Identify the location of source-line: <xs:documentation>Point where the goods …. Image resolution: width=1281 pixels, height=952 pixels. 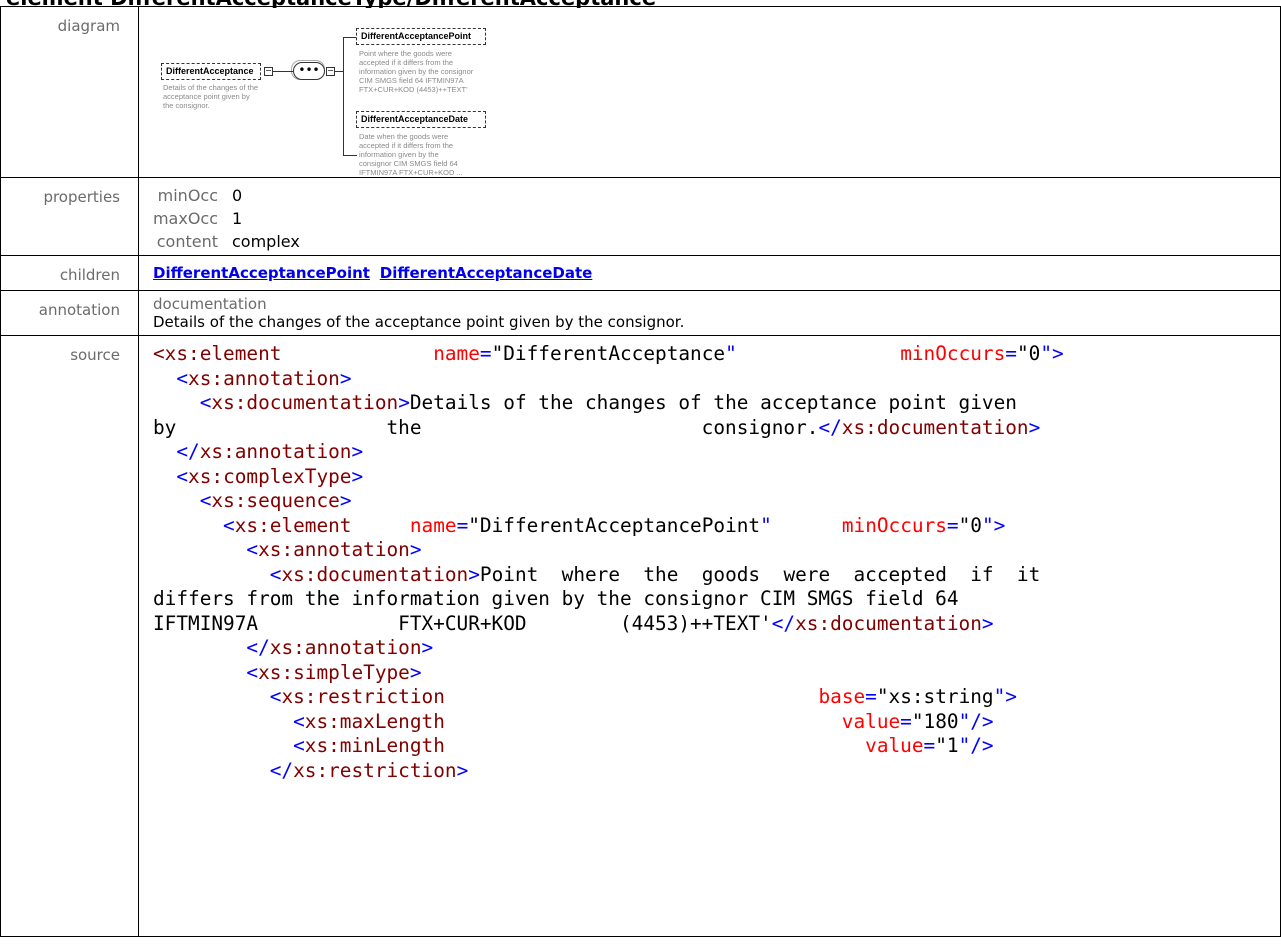
(711, 575).